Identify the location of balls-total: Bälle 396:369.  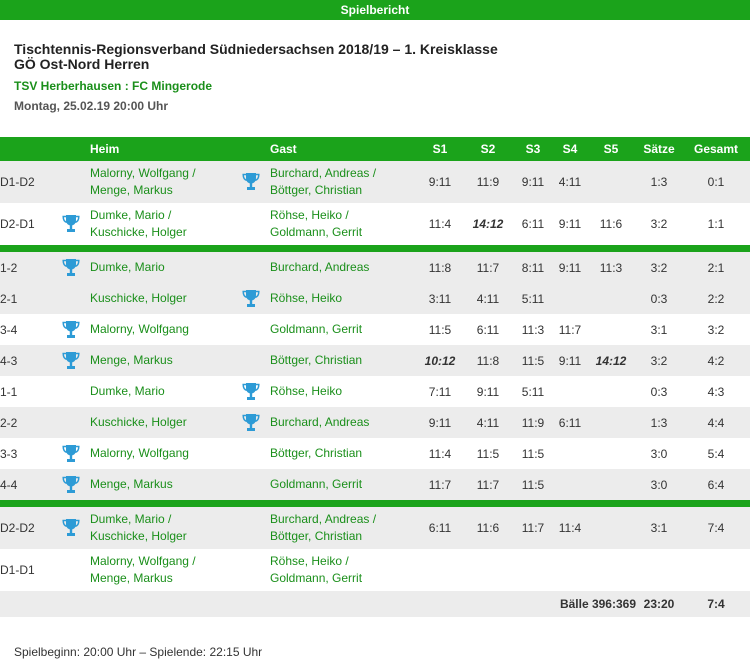
(526, 604).